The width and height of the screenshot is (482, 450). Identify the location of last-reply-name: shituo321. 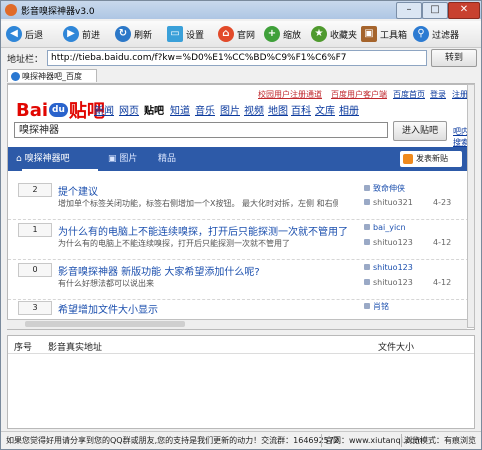
(393, 202).